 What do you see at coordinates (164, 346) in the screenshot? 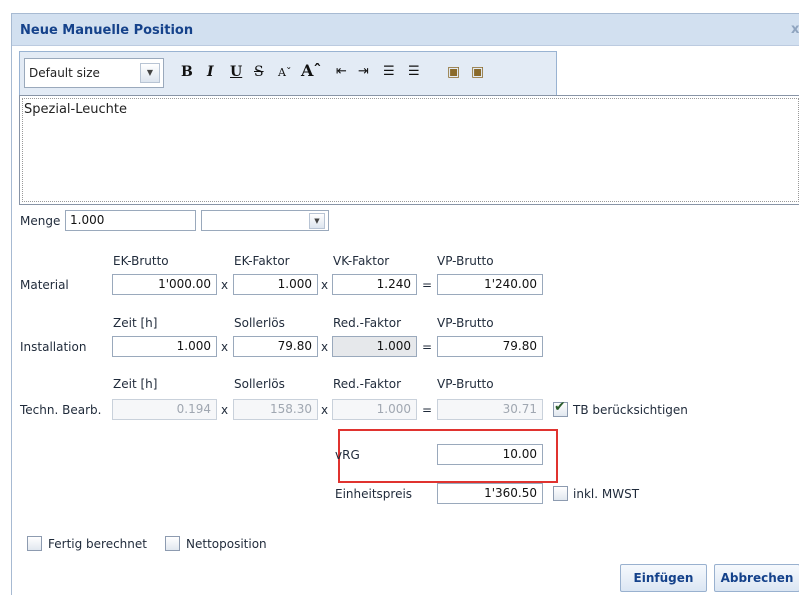
I see `installation-zeit-input: 1.000` at bounding box center [164, 346].